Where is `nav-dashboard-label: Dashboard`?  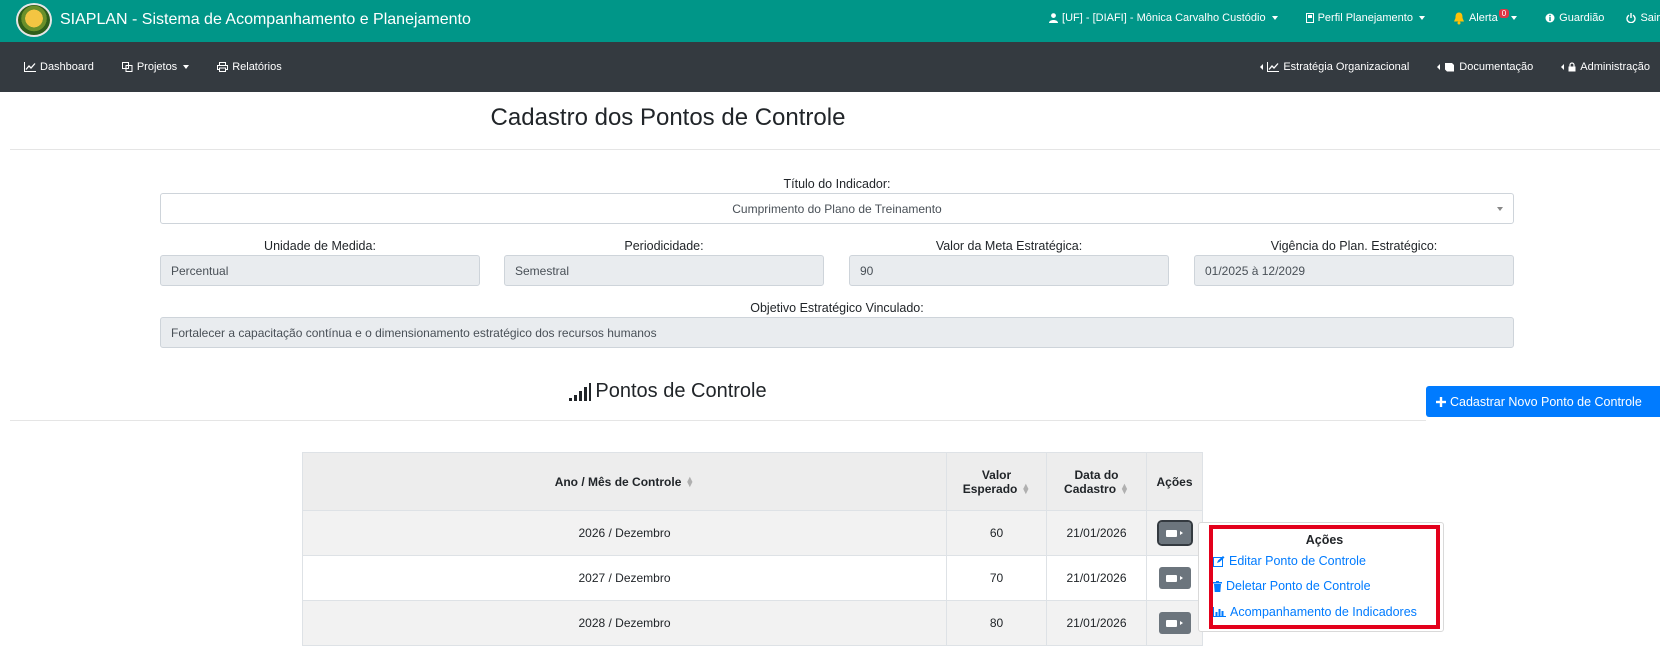 nav-dashboard-label: Dashboard is located at coordinates (67, 67).